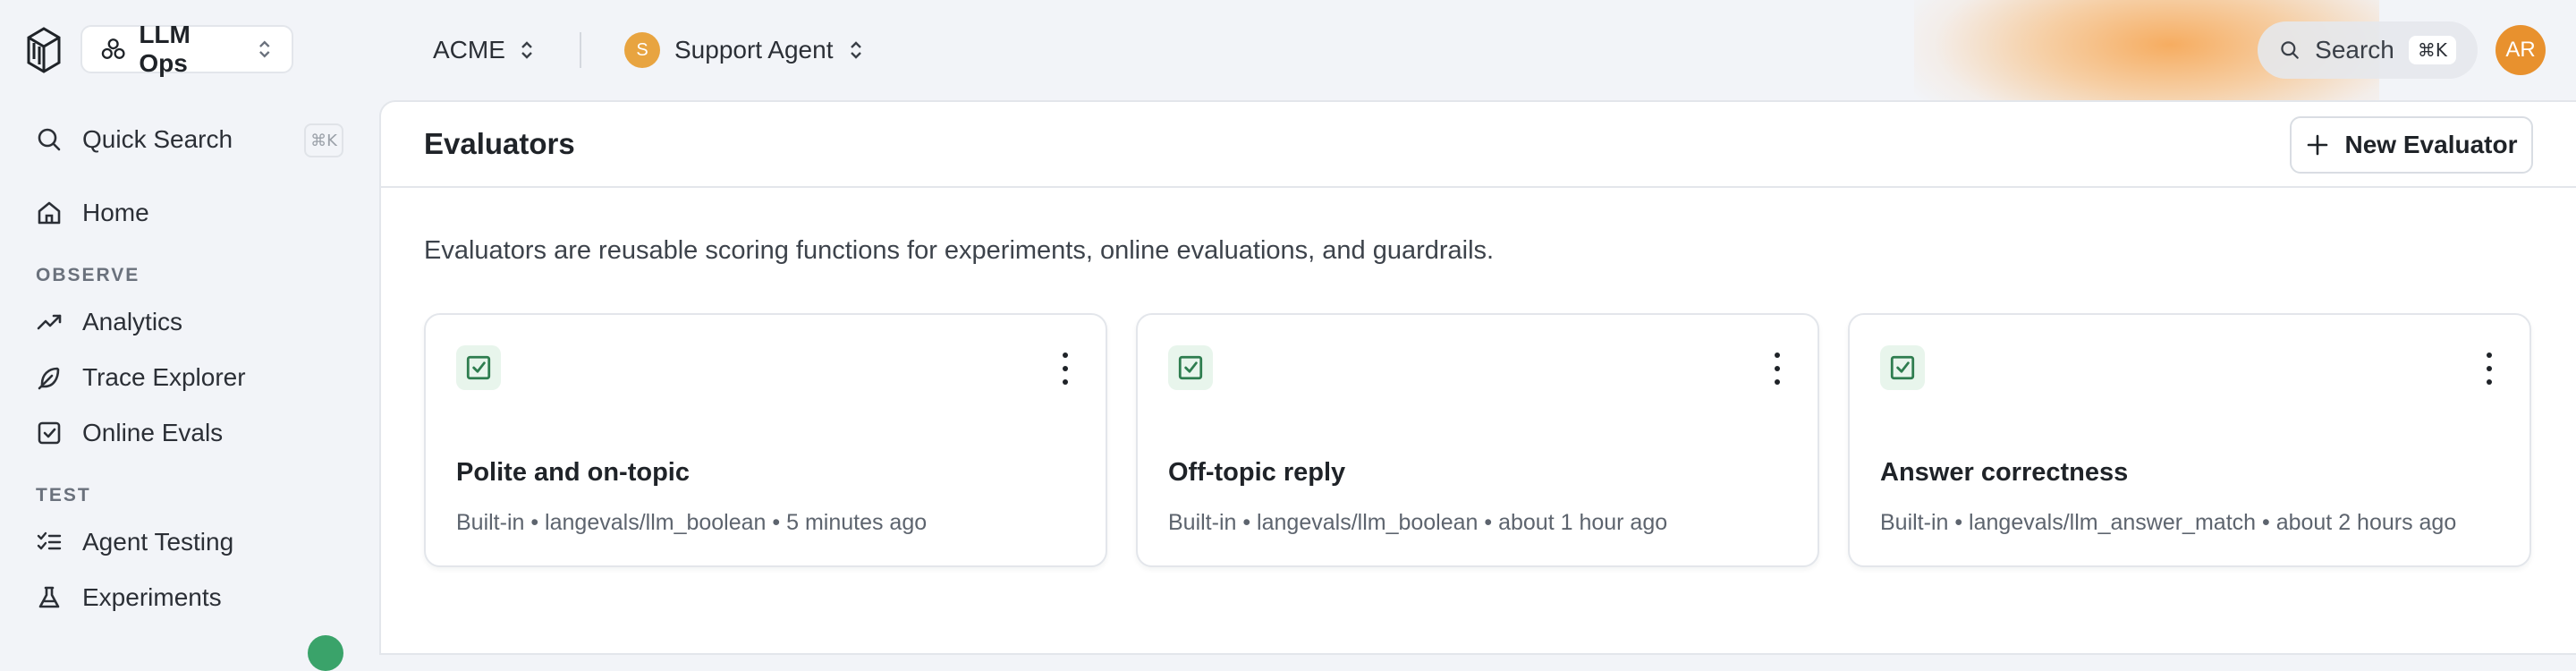  I want to click on sidebar-item-trace-explorer: Trace Explorer, so click(141, 378).